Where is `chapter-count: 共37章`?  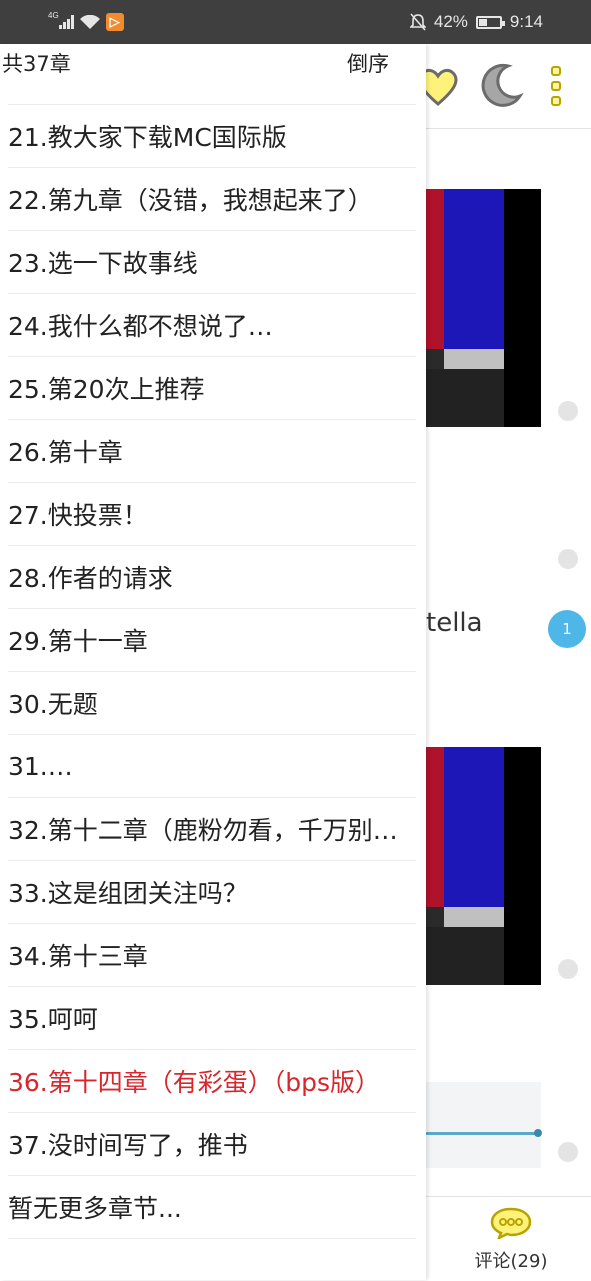
chapter-count: 共37章 is located at coordinates (36, 64).